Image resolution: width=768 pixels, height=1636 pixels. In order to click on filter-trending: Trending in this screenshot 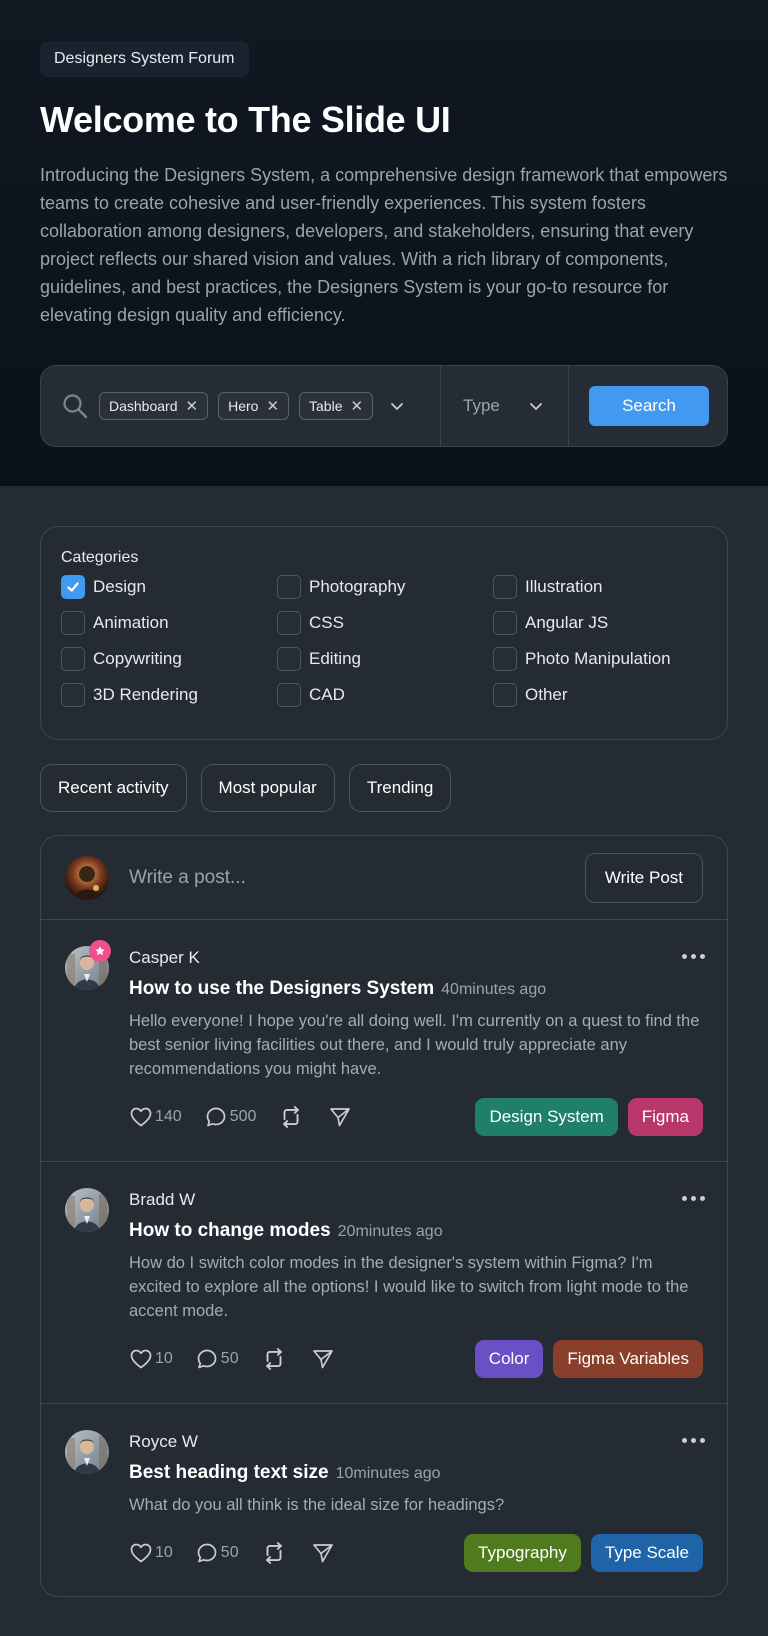, I will do `click(400, 788)`.